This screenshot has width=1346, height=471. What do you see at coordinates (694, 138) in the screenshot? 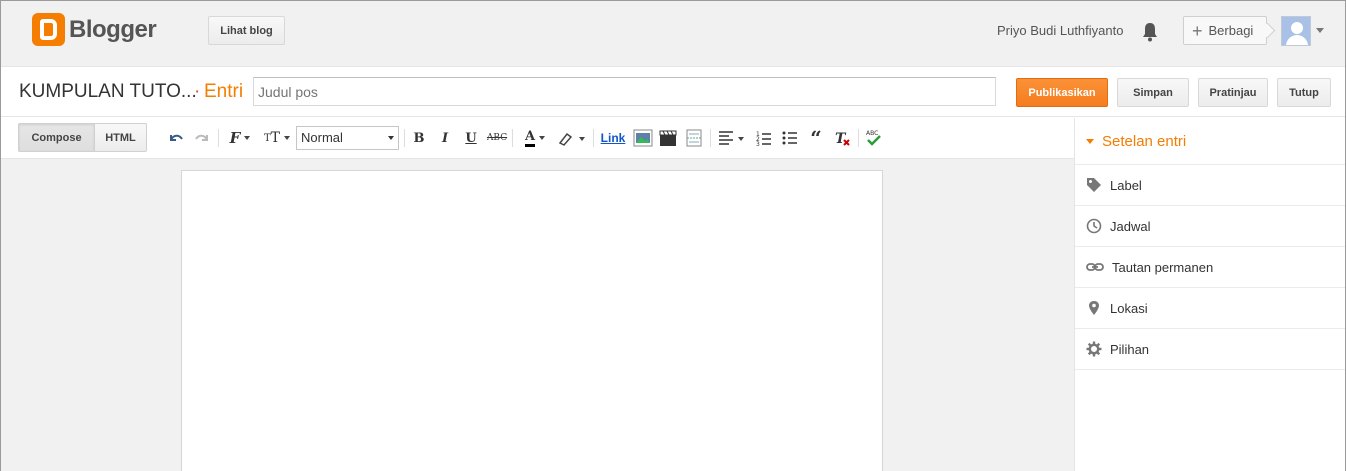
I see `insert-jump-break-icon` at bounding box center [694, 138].